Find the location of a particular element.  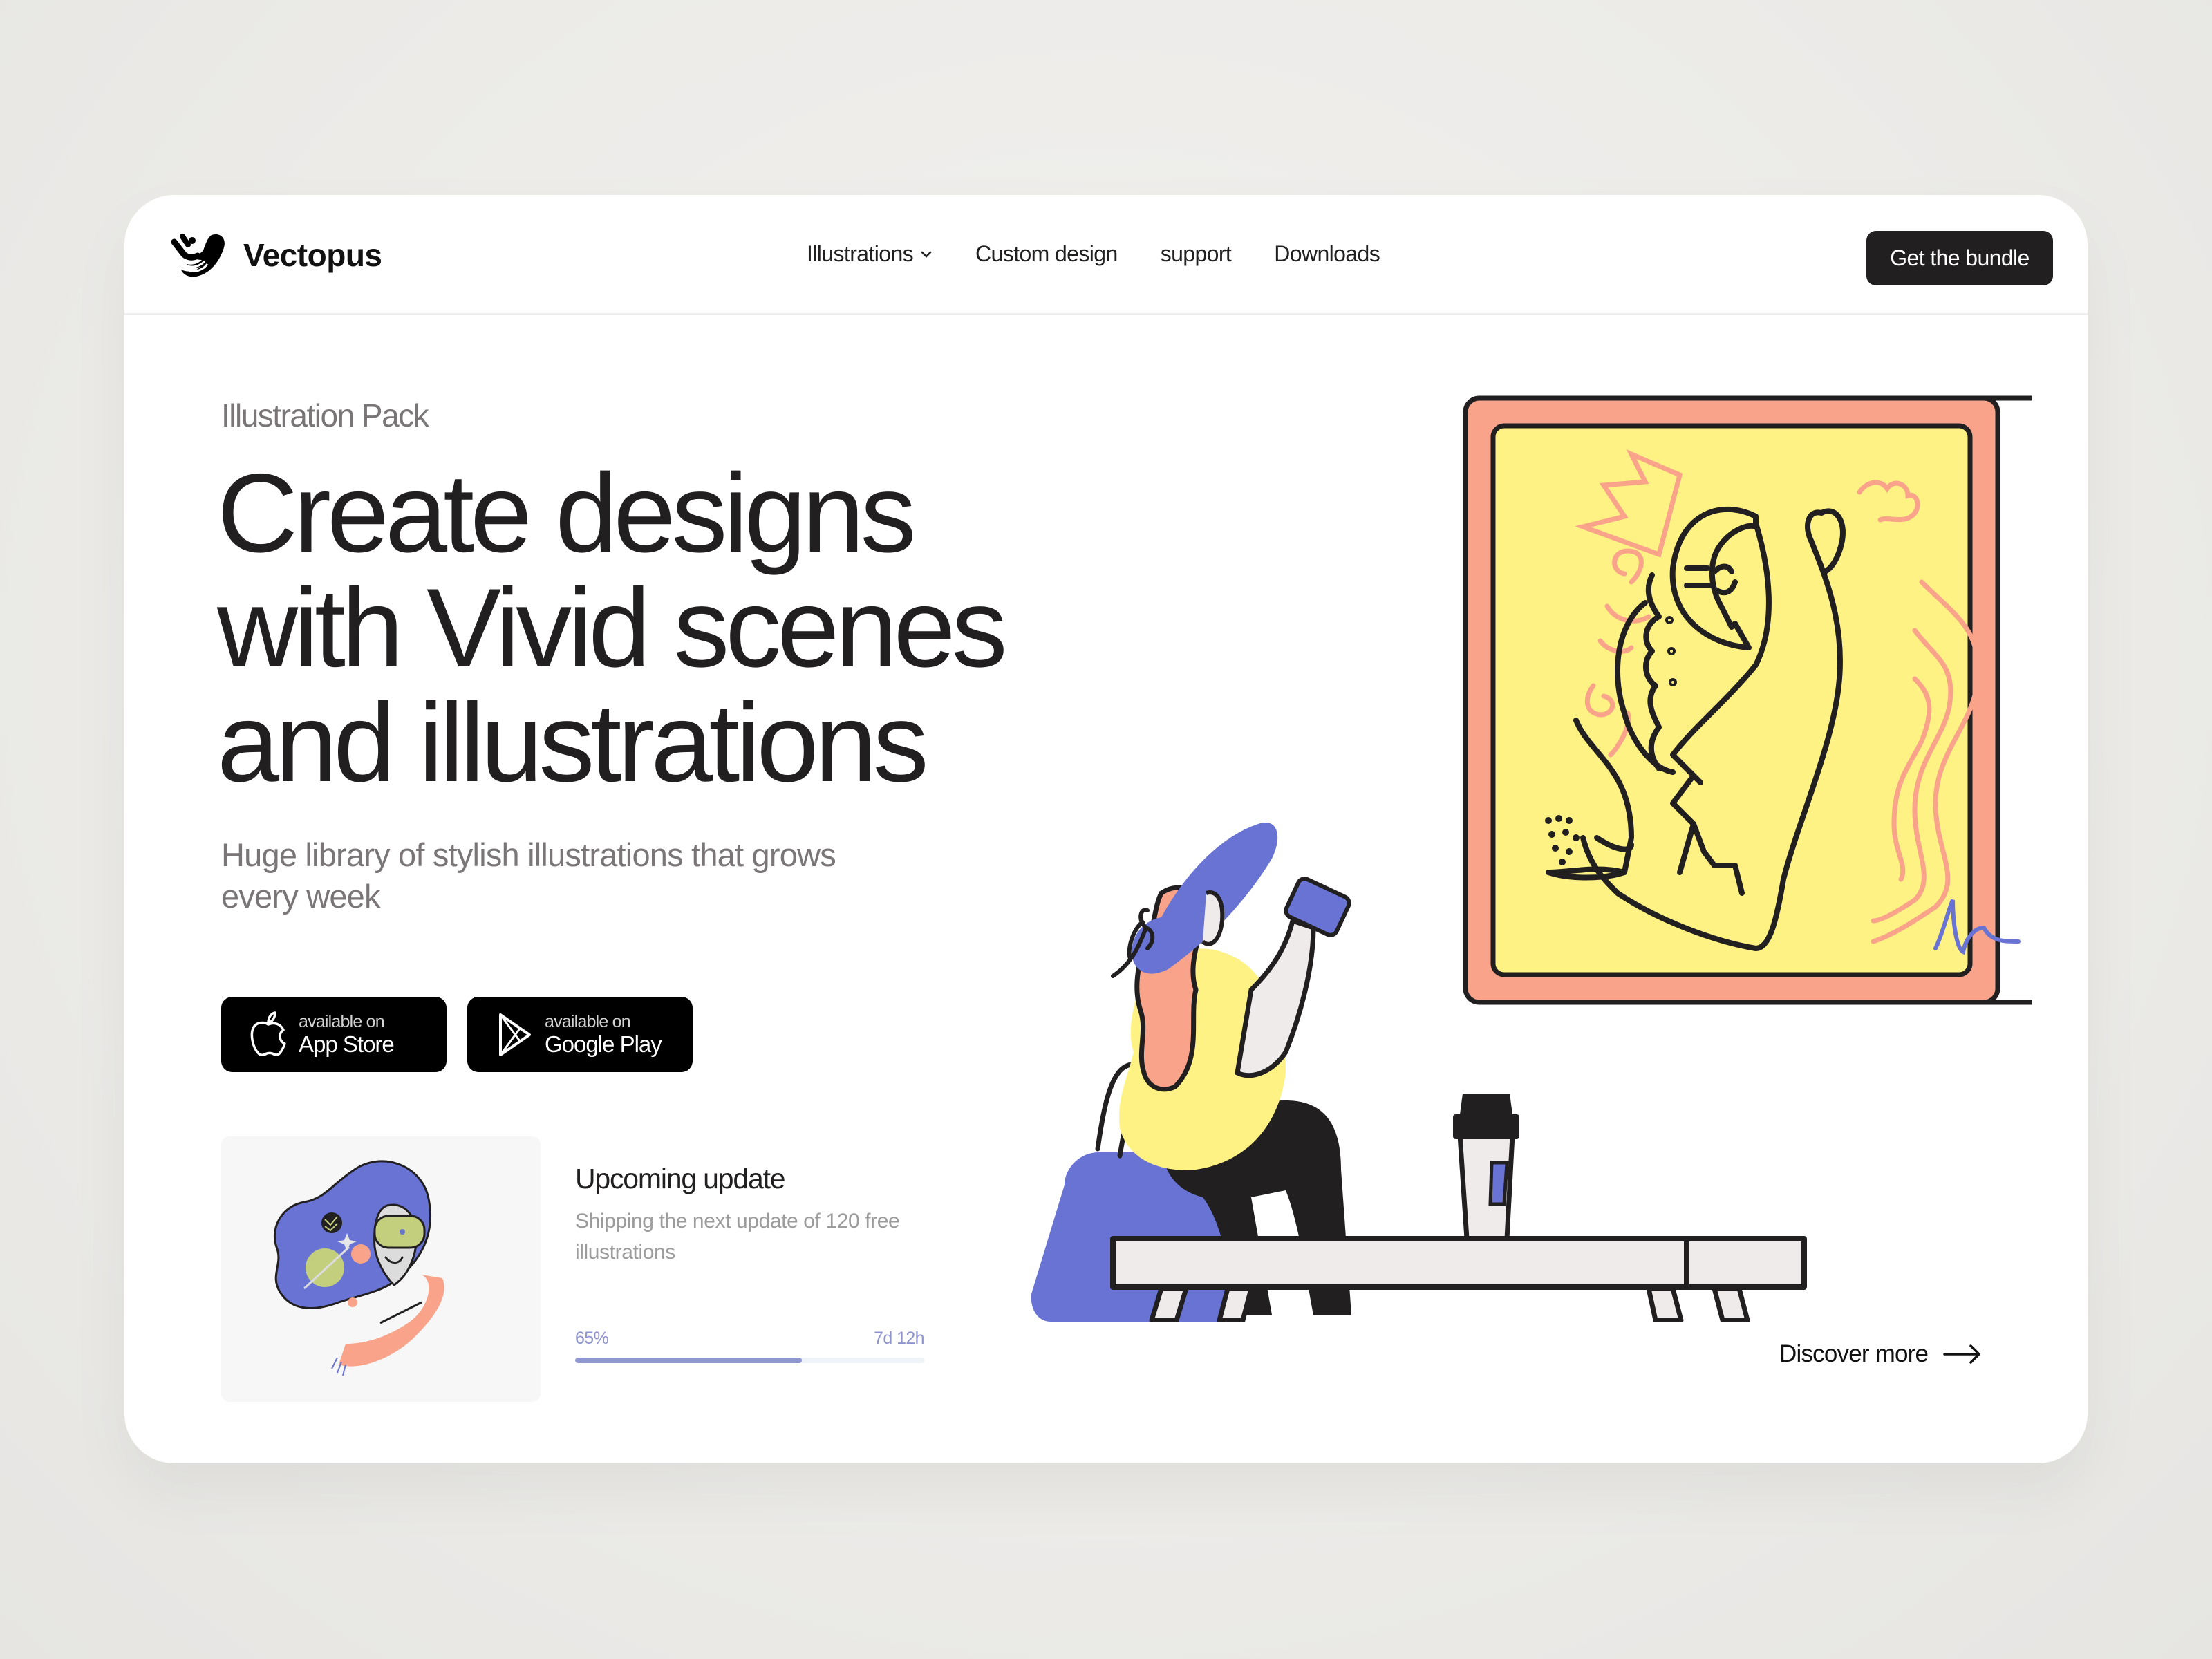

headline-line: and illustrations is located at coordinates (573, 742).